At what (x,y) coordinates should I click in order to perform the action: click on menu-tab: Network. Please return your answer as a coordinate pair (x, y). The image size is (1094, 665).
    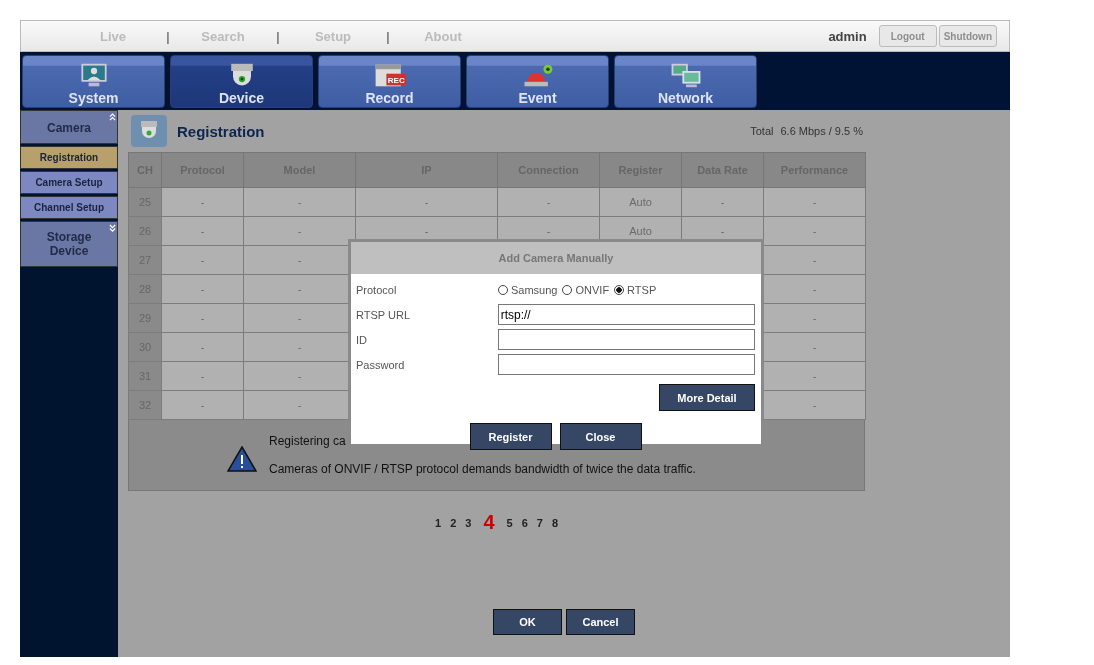
    Looking at the image, I should click on (685, 81).